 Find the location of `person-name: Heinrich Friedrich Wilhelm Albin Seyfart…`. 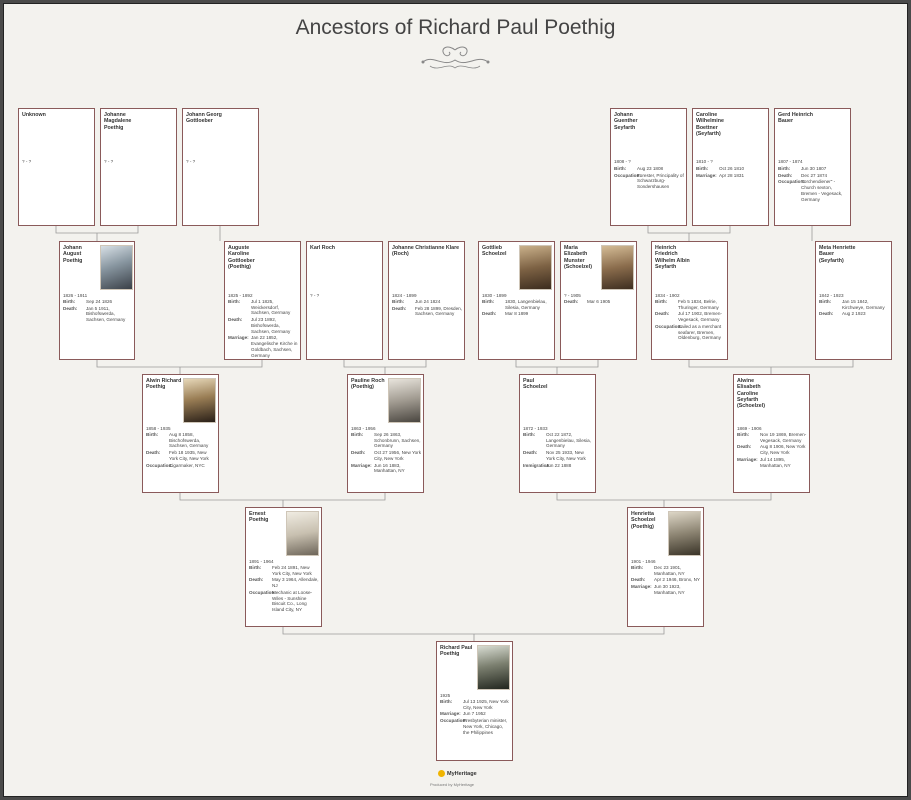

person-name: Heinrich Friedrich Wilhelm Albin Seyfart… is located at coordinates (672, 258).